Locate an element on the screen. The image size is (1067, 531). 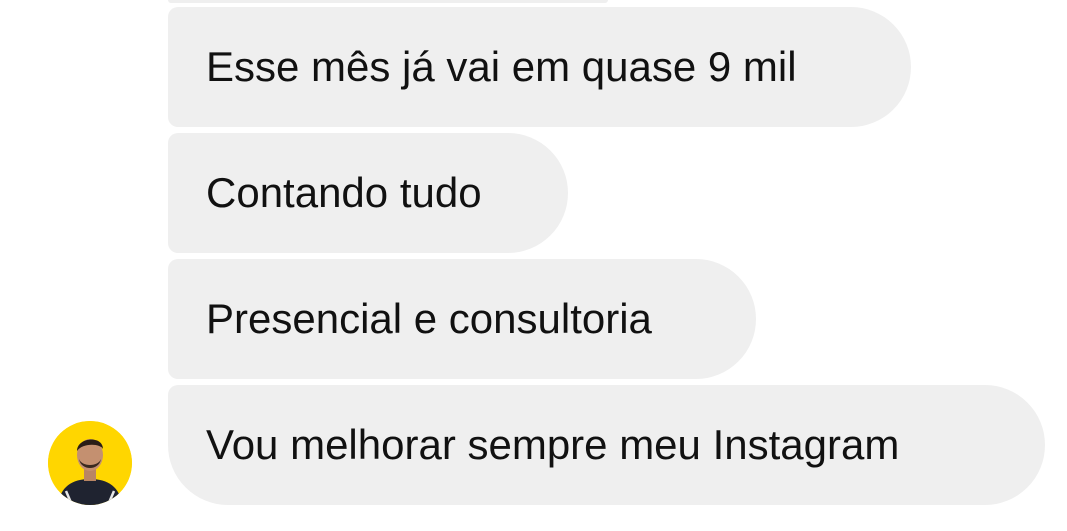
previous-message-edge is located at coordinates (388, 1).